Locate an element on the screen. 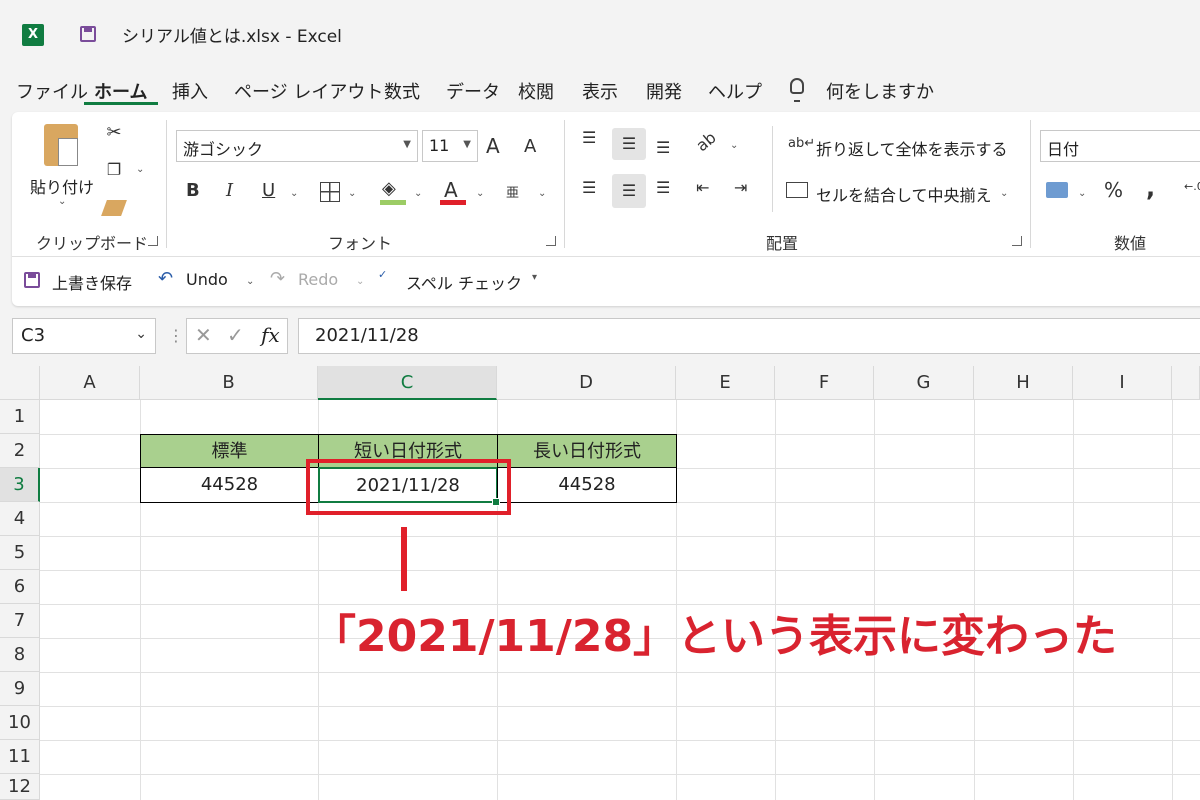 The height and width of the screenshot is (800, 1200). copy-dropdown-icon: ⌄ is located at coordinates (140, 169).